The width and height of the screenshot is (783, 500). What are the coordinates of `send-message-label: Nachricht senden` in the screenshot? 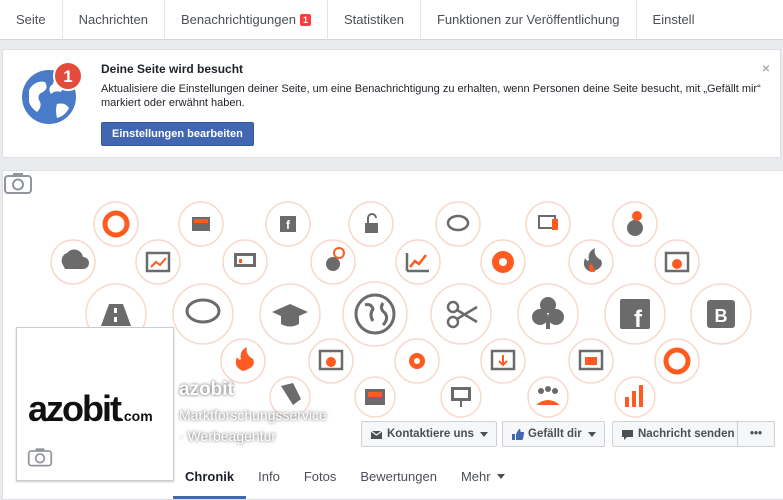 It's located at (686, 434).